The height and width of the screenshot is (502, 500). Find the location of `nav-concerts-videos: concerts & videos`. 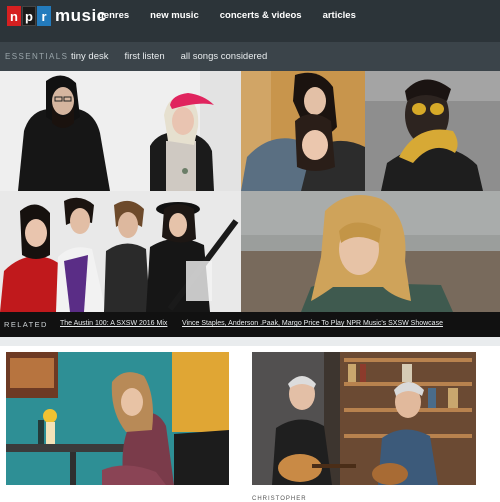

nav-concerts-videos: concerts & videos is located at coordinates (261, 15).